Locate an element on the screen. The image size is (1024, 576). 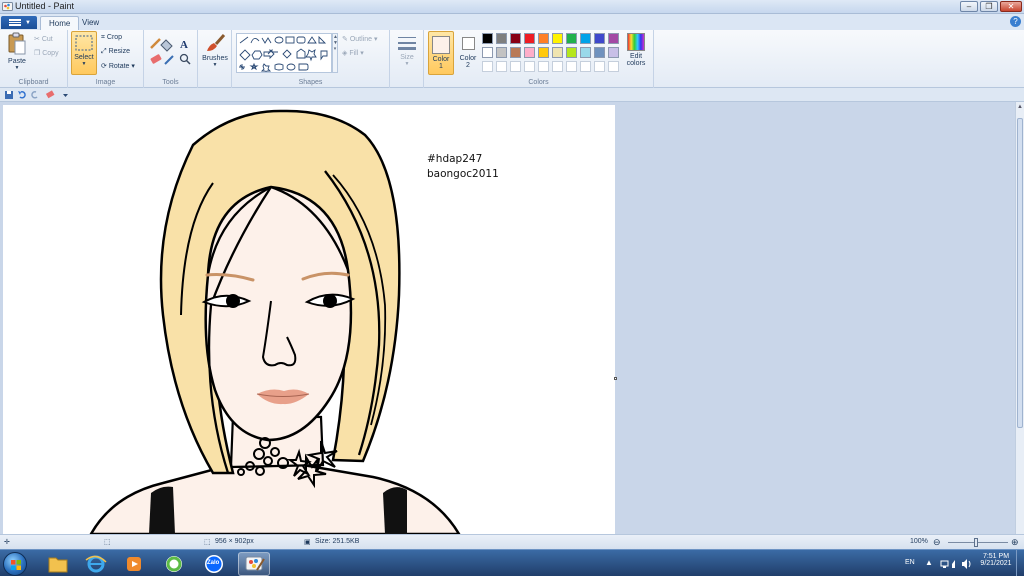
resize-button: ⤢ Resize is located at coordinates (115, 52).